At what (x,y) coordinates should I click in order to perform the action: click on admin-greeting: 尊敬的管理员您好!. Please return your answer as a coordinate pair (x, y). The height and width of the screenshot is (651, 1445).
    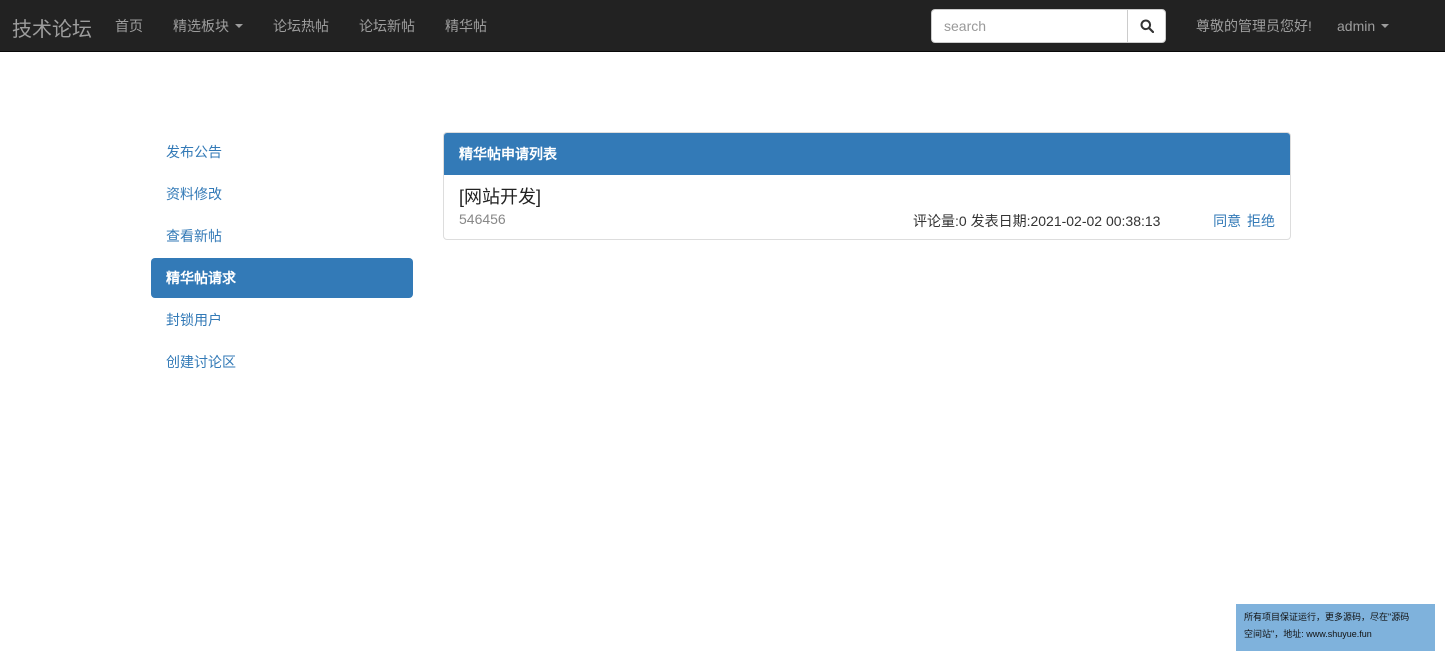
    Looking at the image, I should click on (1254, 26).